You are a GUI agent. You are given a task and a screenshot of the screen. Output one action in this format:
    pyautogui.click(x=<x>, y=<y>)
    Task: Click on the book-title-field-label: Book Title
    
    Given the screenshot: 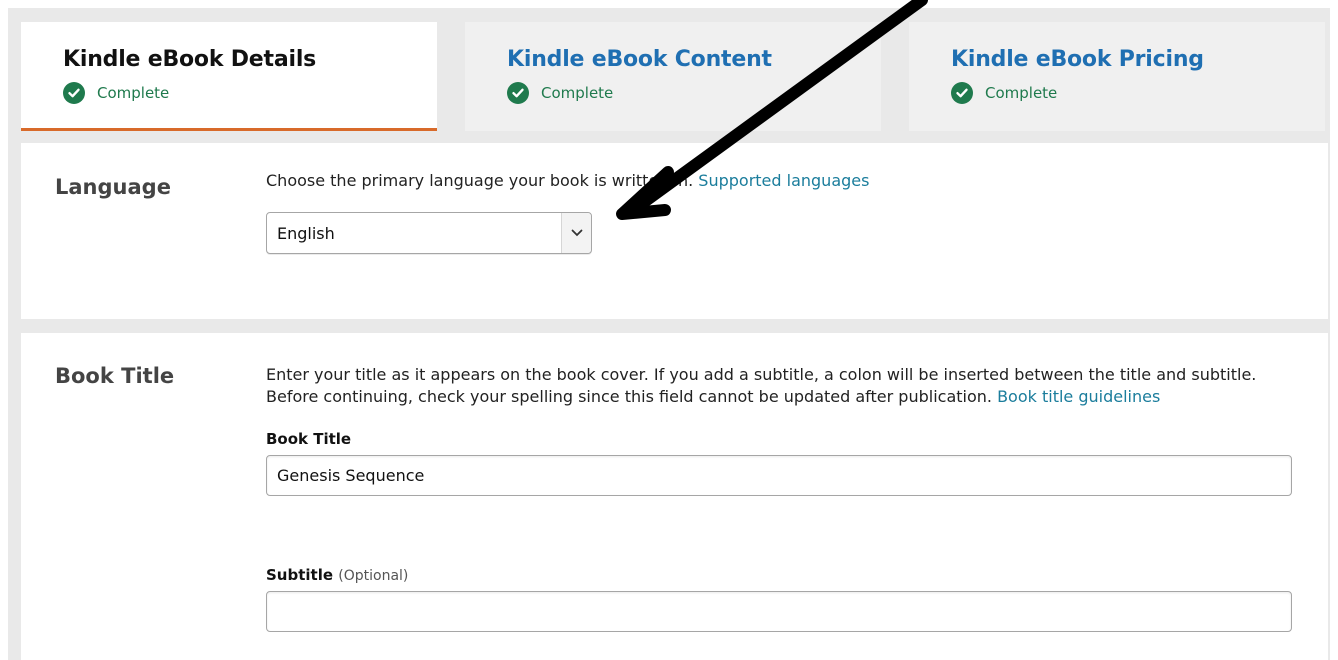 What is the action you would take?
    pyautogui.click(x=309, y=439)
    